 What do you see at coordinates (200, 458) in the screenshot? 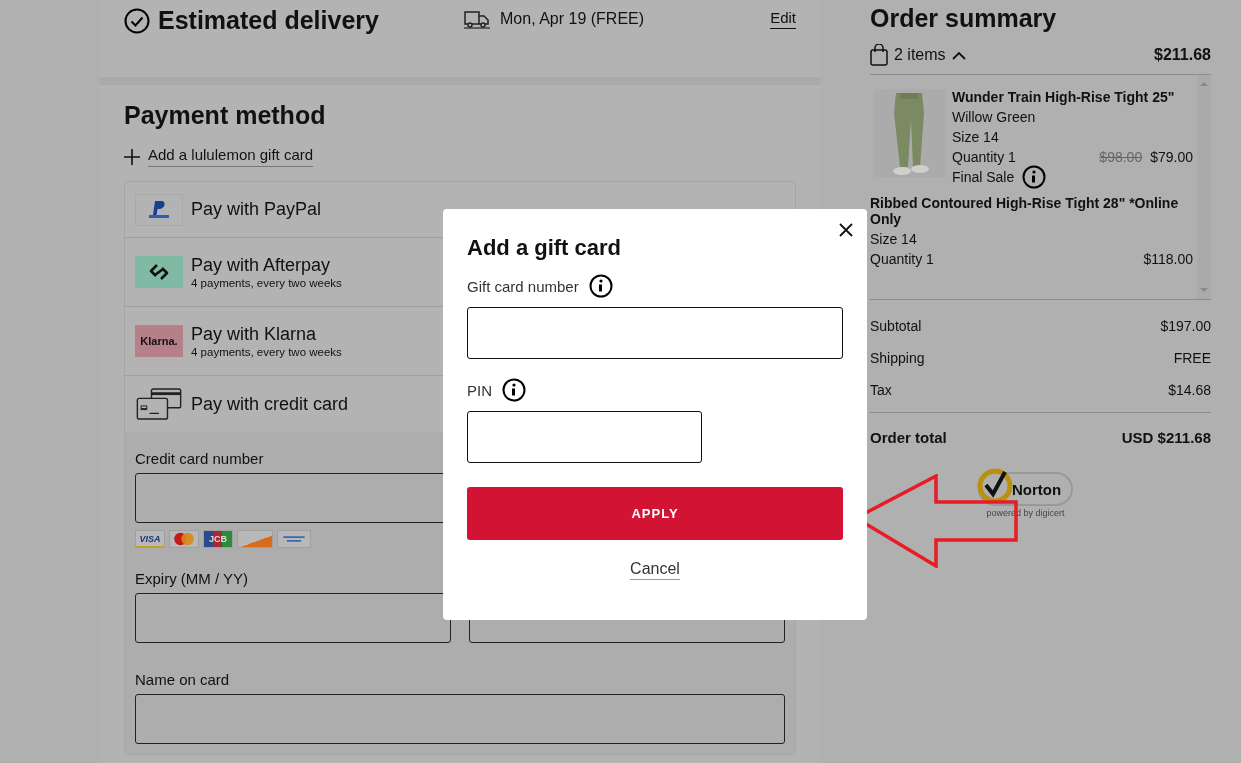
I see `field-label: Credit card number` at bounding box center [200, 458].